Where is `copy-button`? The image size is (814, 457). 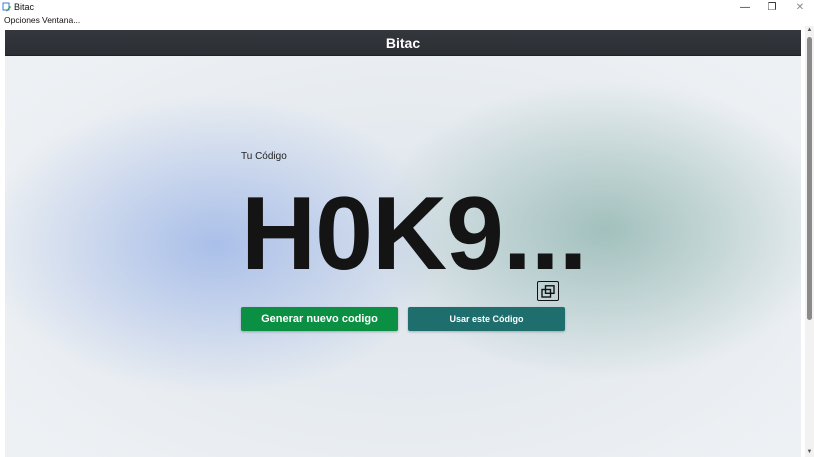
copy-button is located at coordinates (548, 291).